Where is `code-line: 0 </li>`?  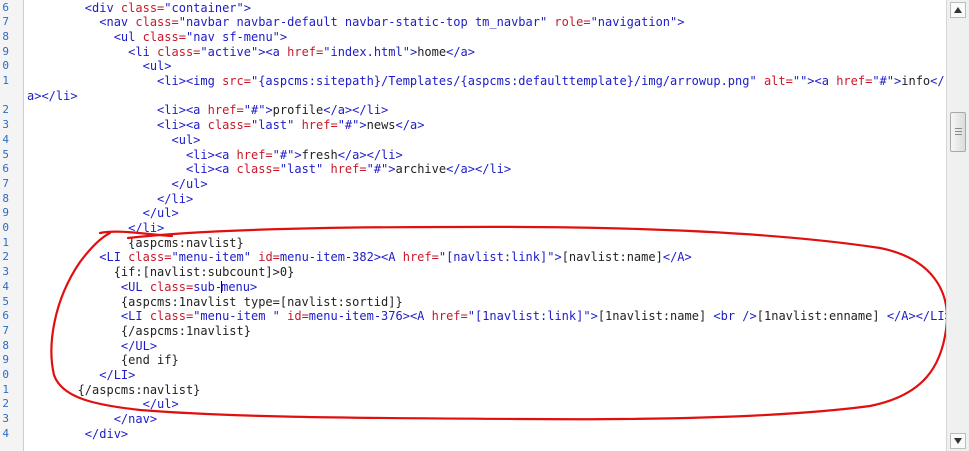 code-line: 0 </li> is located at coordinates (473, 228).